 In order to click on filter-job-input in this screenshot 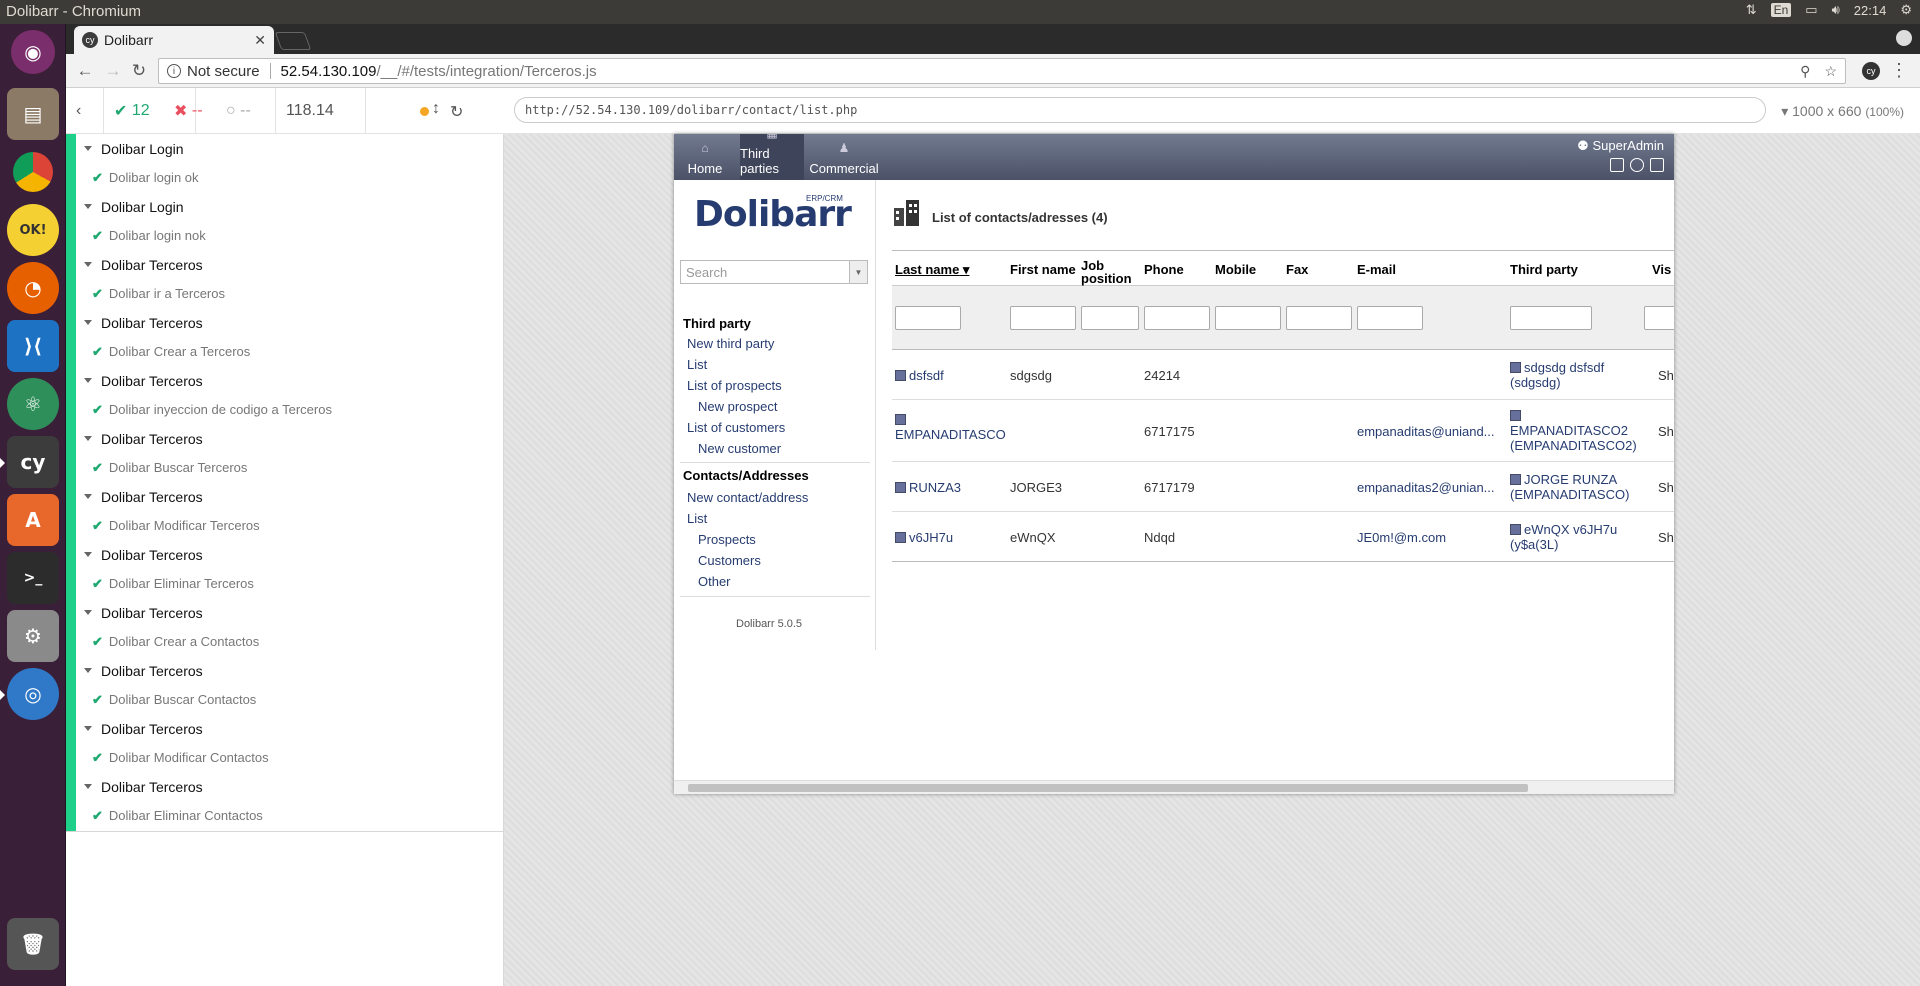, I will do `click(1110, 318)`.